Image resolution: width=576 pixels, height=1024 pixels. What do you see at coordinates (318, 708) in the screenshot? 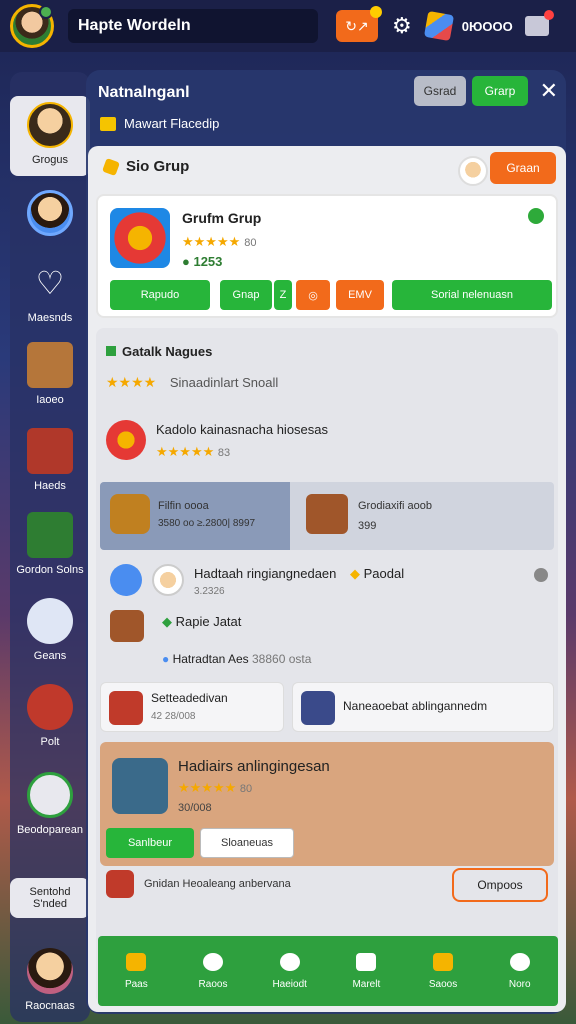
I see `window-icon` at bounding box center [318, 708].